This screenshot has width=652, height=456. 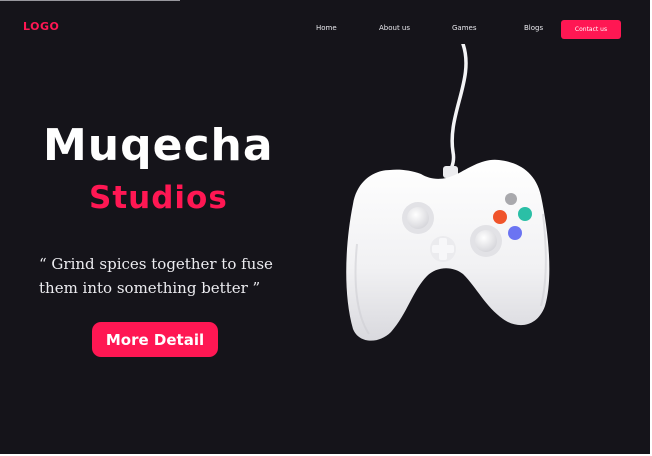 What do you see at coordinates (156, 264) in the screenshot?
I see `quote-line-1: “ Grind spices together to fuse` at bounding box center [156, 264].